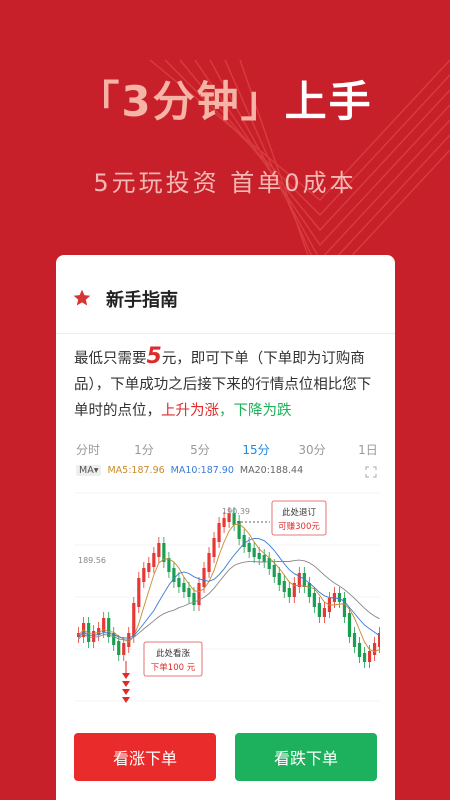 This screenshot has height=800, width=450. I want to click on hero-title-tail: 上手, so click(328, 101).